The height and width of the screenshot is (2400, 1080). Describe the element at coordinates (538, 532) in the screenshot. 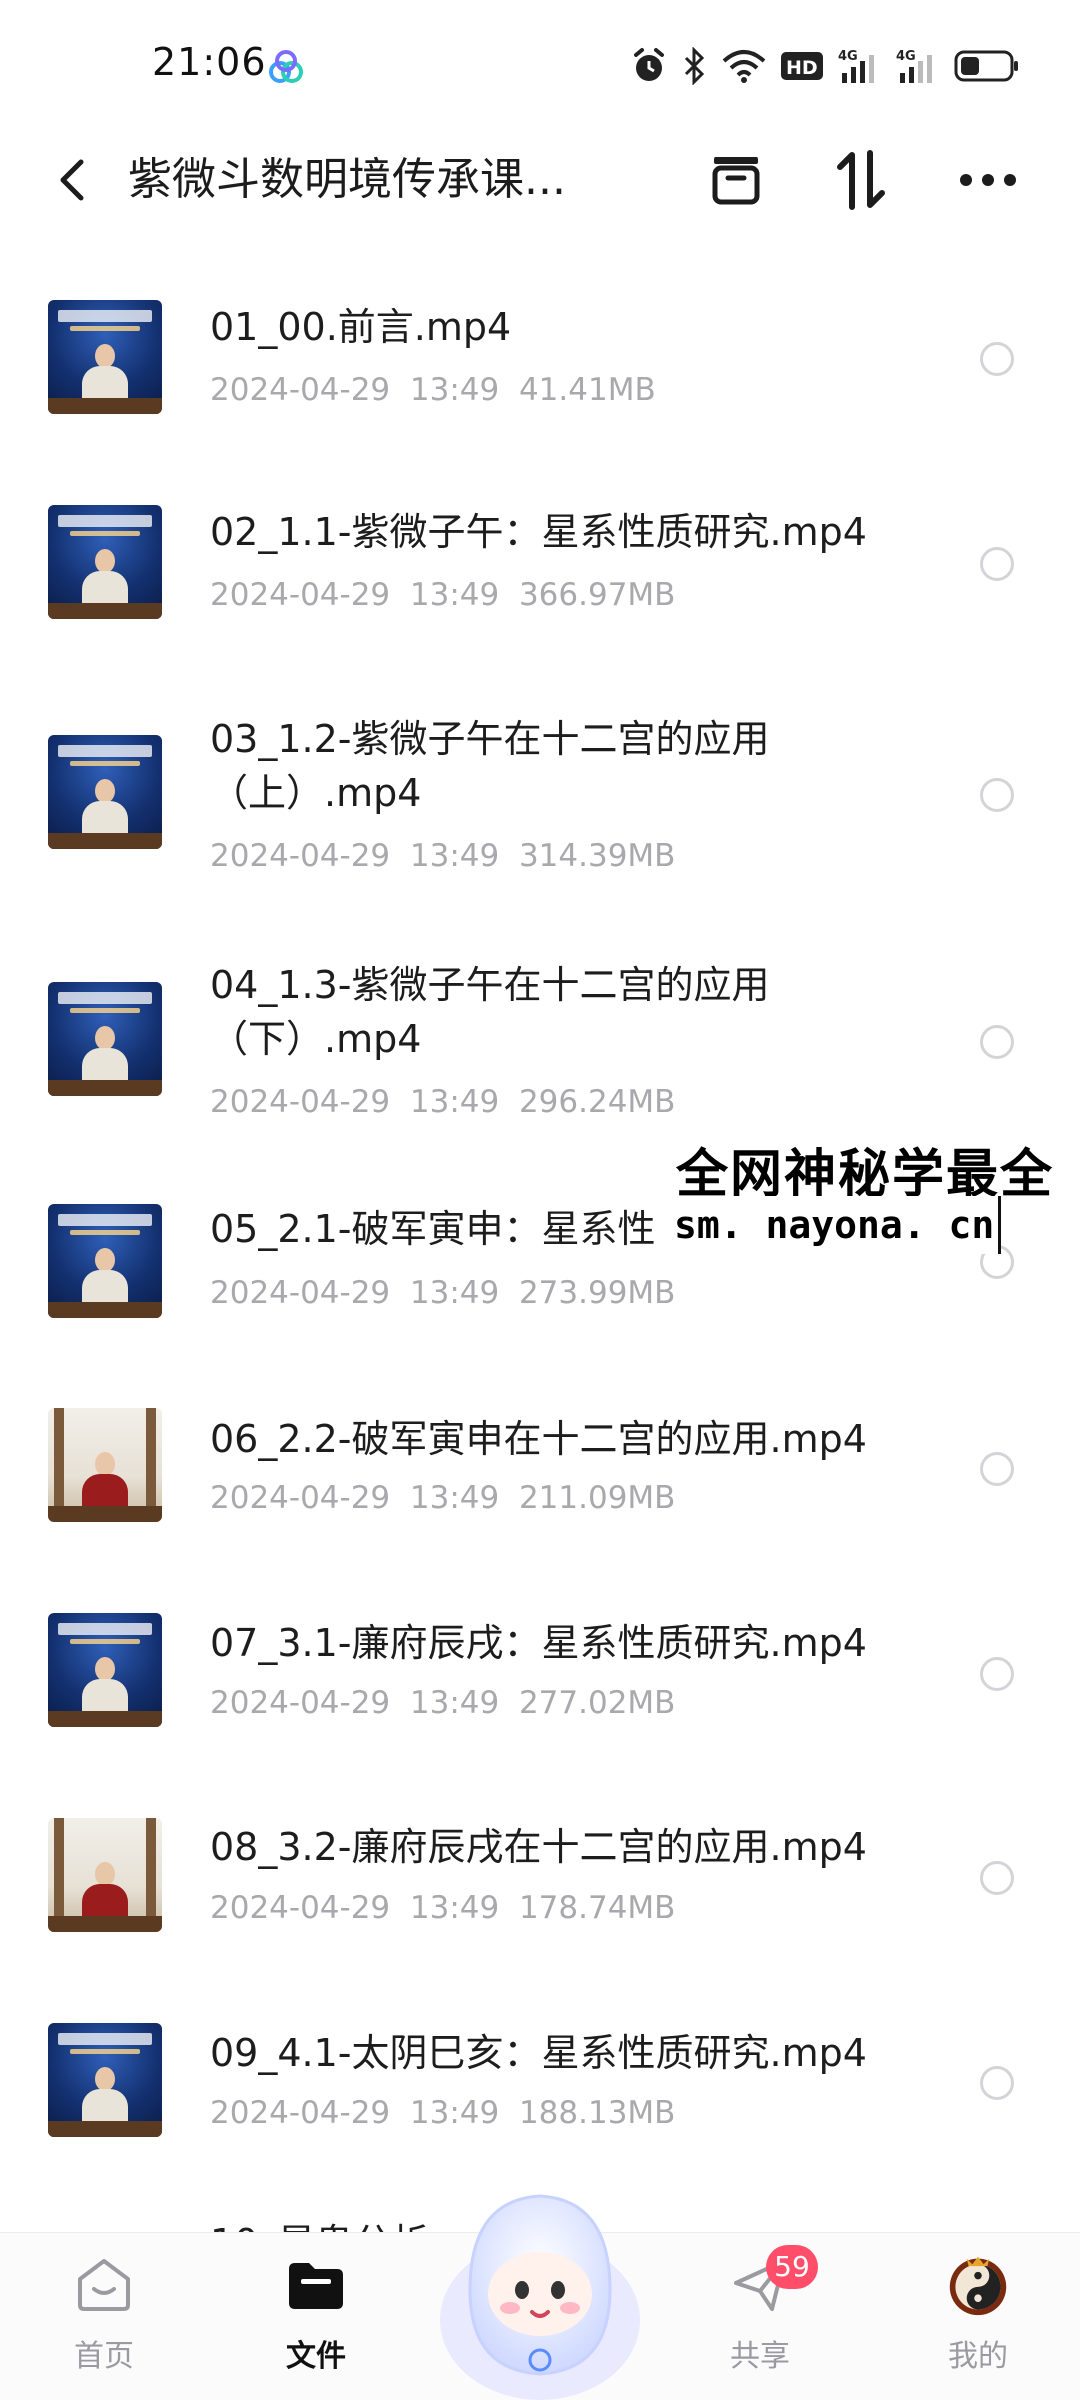

I see `file-name: 02_1.1-紫微子午：星系性质研究.mp4` at that location.